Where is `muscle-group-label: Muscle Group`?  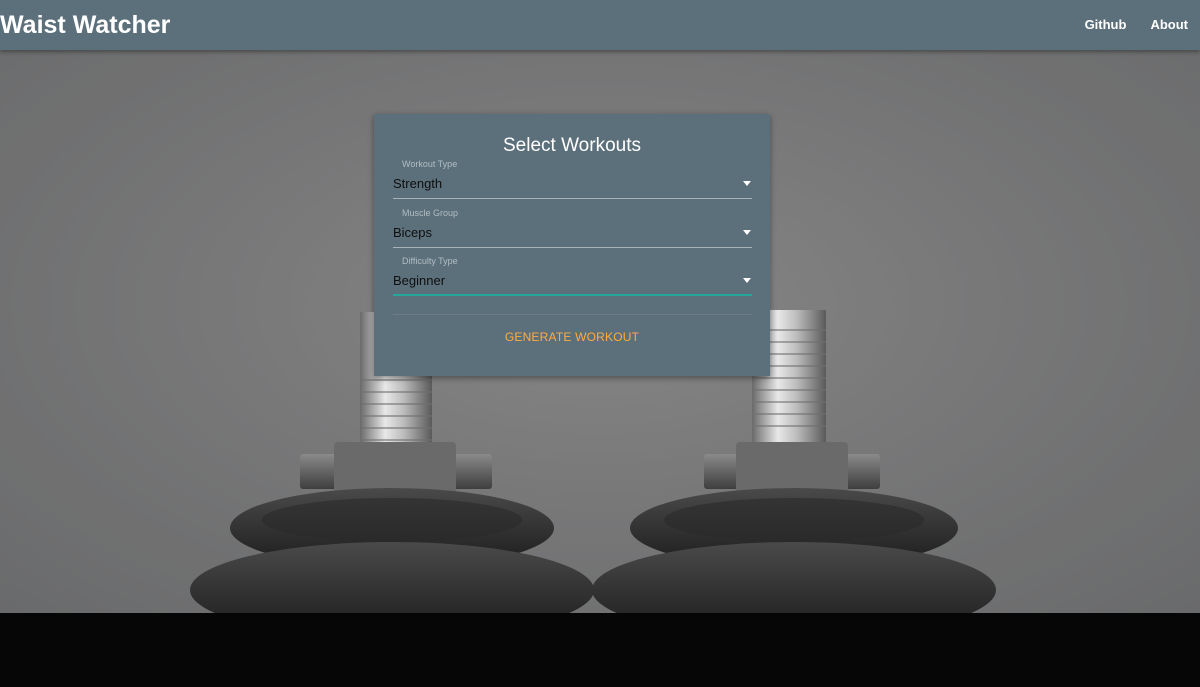
muscle-group-label: Muscle Group is located at coordinates (430, 213).